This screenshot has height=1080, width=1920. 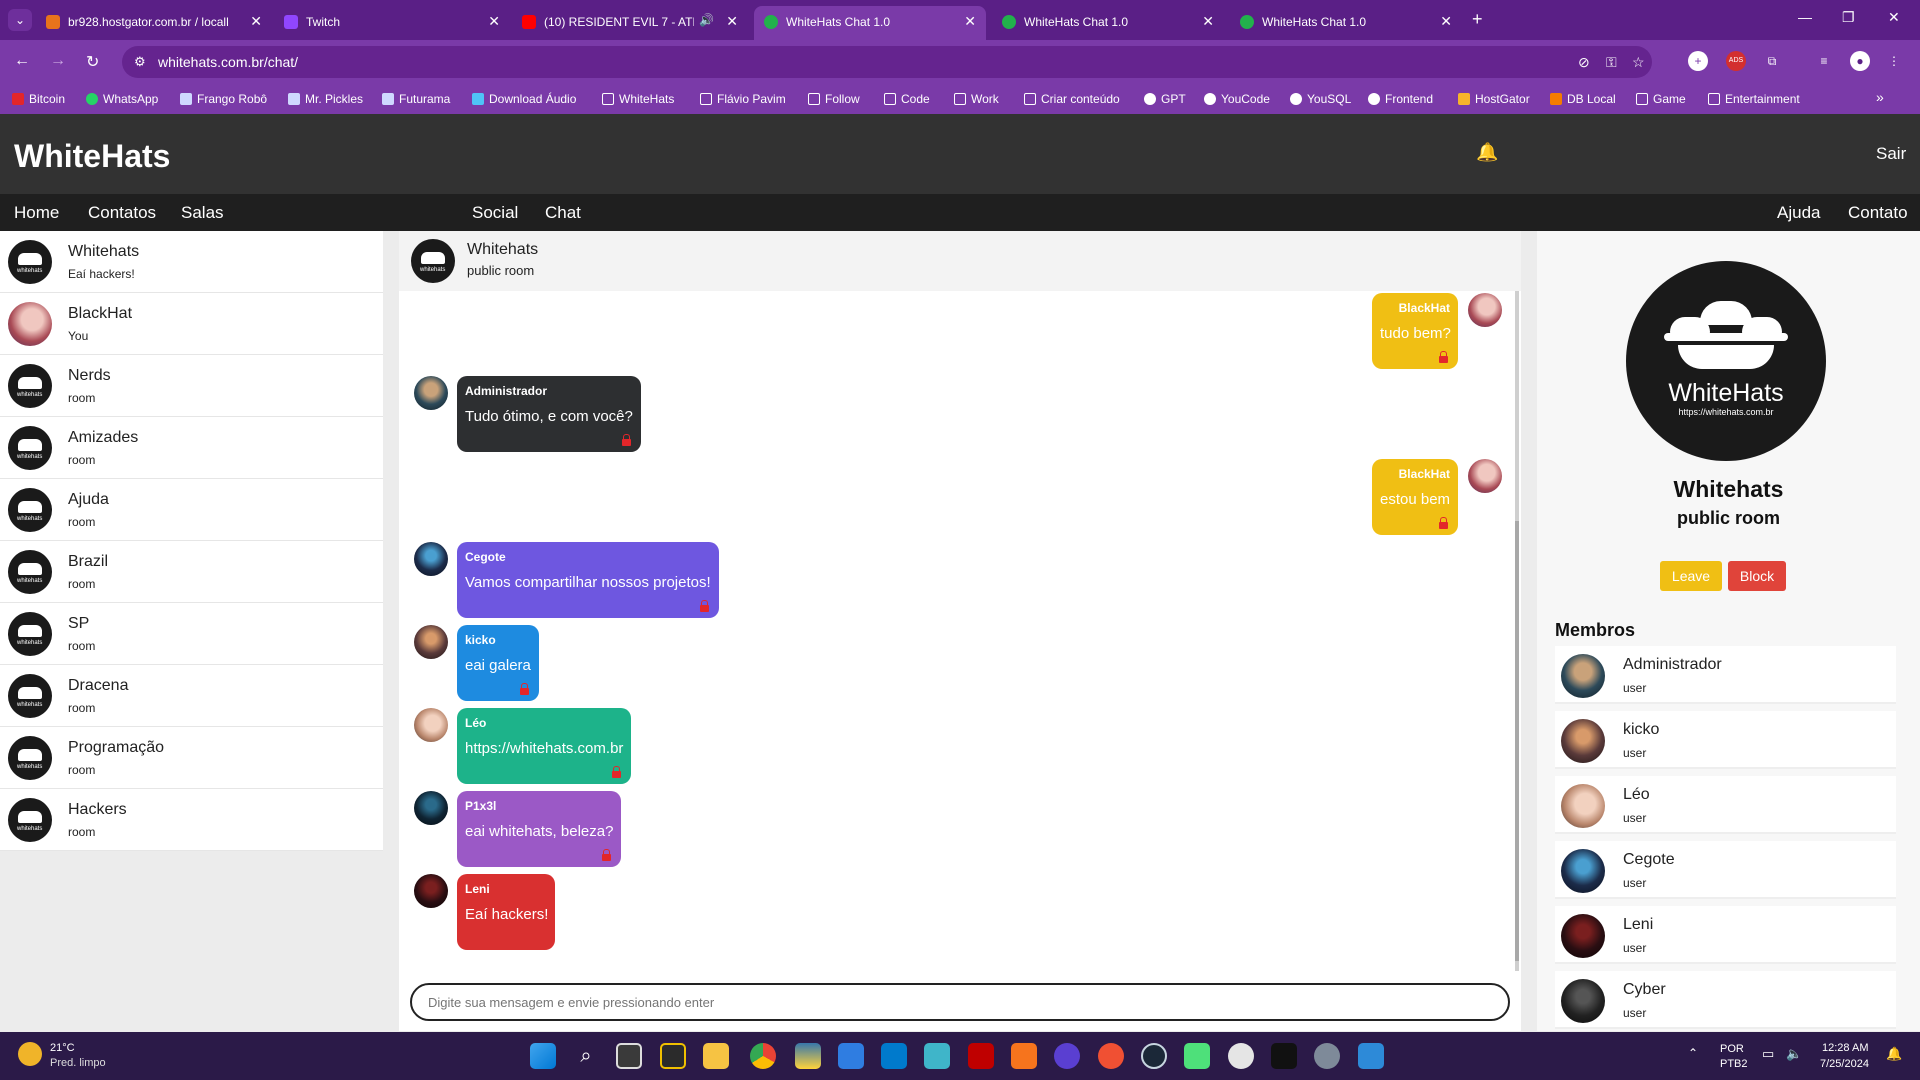 I want to click on bookmark-work: Work, so click(x=976, y=99).